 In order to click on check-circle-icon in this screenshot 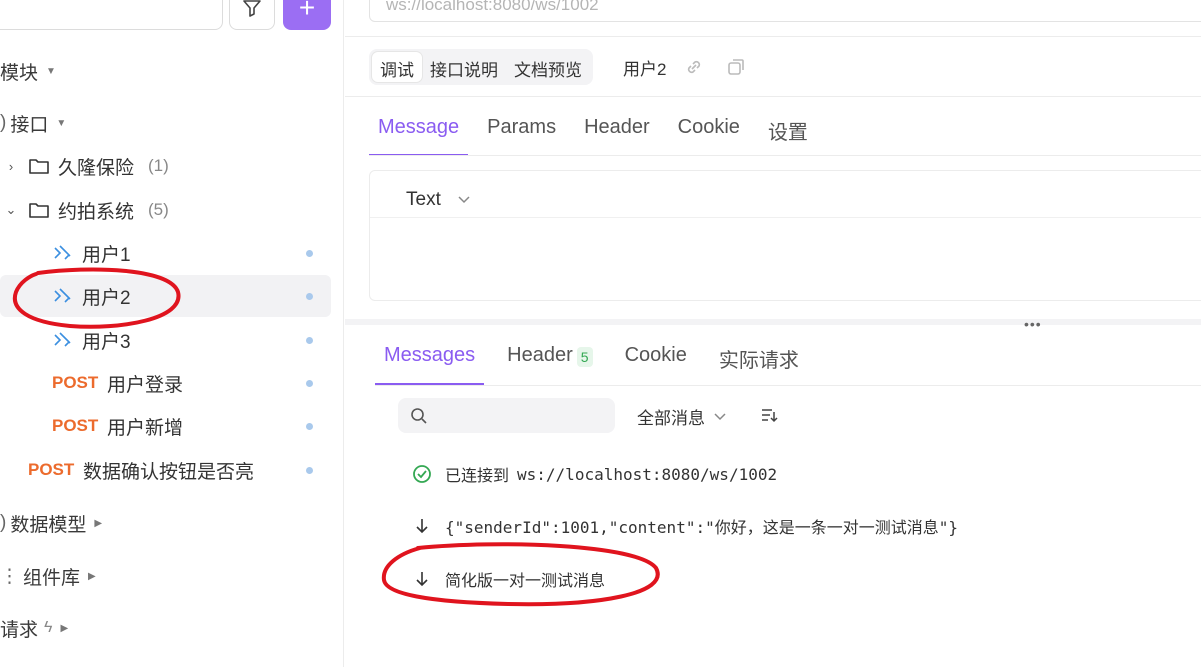, I will do `click(422, 474)`.